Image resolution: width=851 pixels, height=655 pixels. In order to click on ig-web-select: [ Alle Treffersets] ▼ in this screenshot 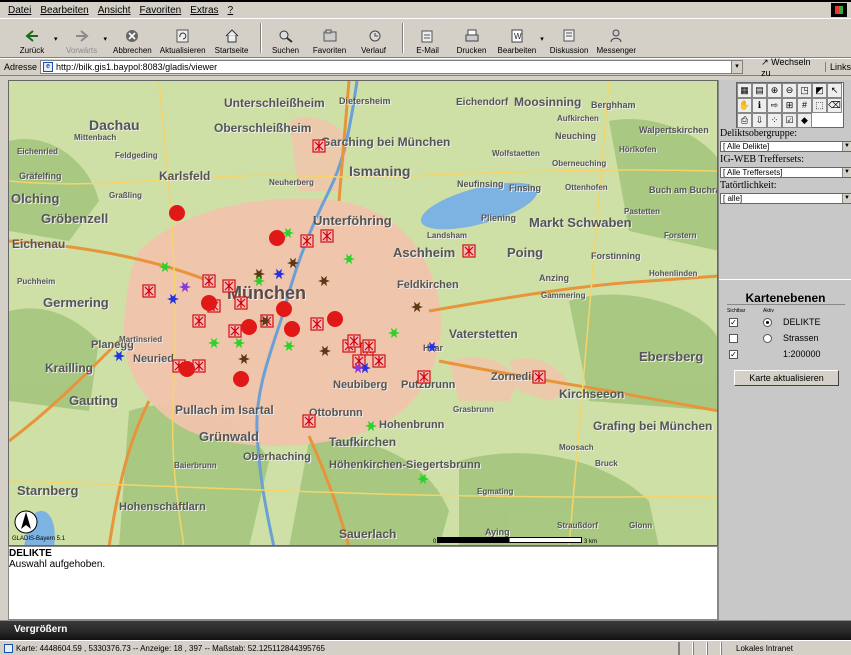, I will do `click(785, 172)`.